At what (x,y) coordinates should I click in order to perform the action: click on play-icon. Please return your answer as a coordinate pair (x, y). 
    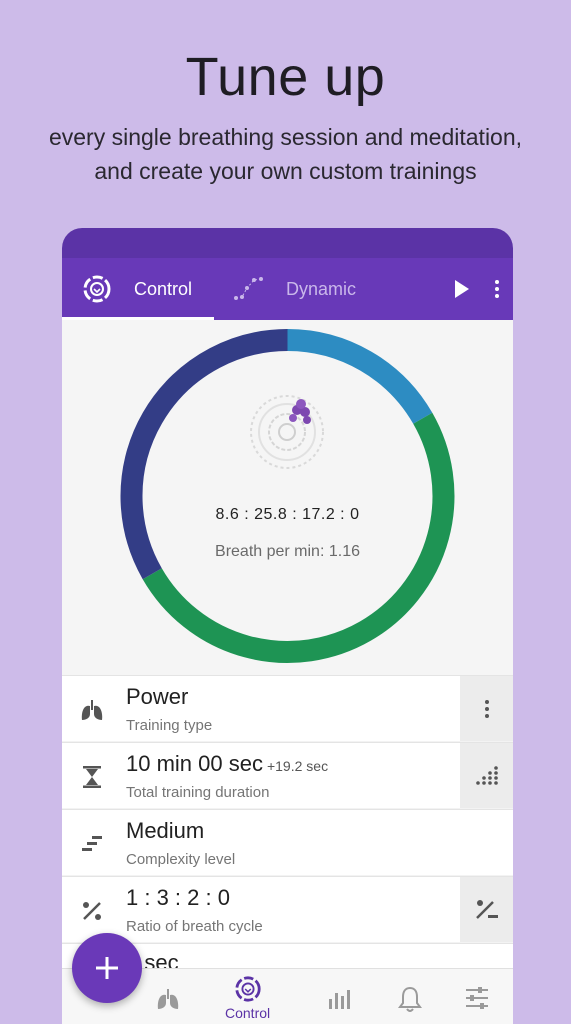
    Looking at the image, I should click on (462, 289).